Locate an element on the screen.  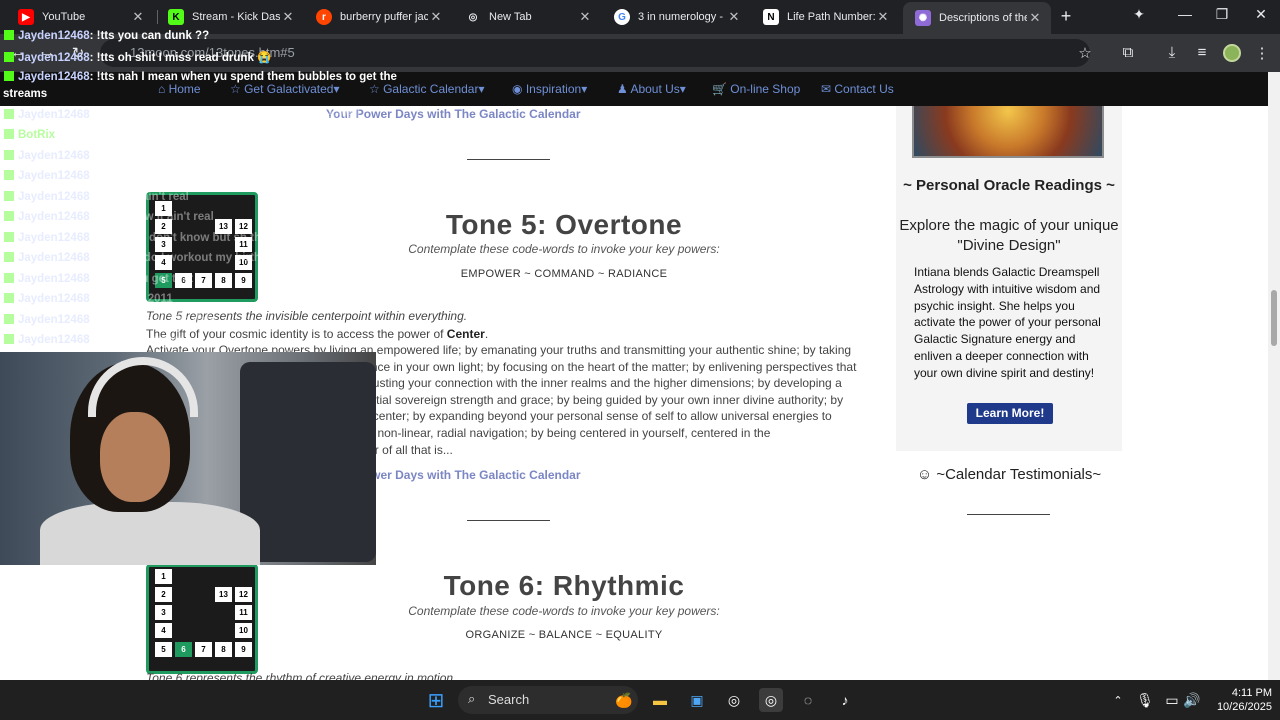
headphones-icon is located at coordinates (143, 387).